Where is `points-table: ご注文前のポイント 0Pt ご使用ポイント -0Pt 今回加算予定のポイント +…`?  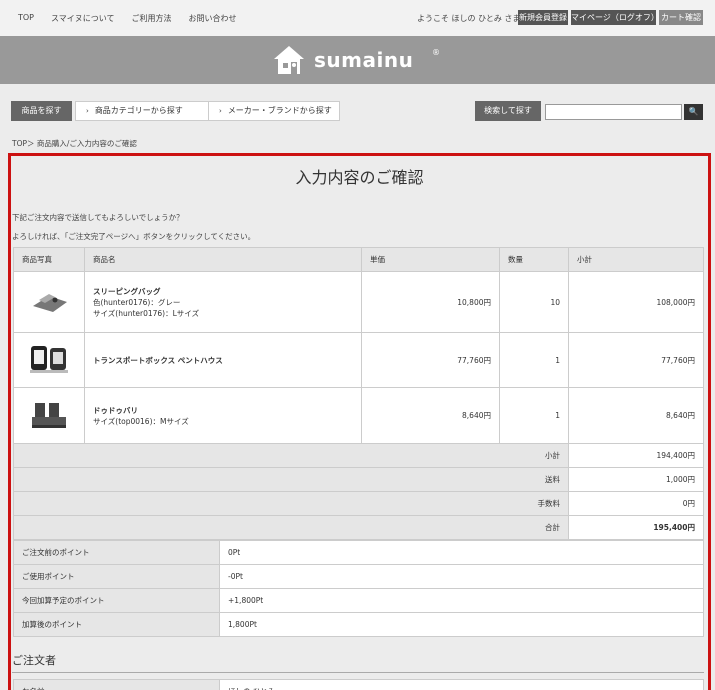 points-table: ご注文前のポイント 0Pt ご使用ポイント -0Pt 今回加算予定のポイント +… is located at coordinates (358, 588).